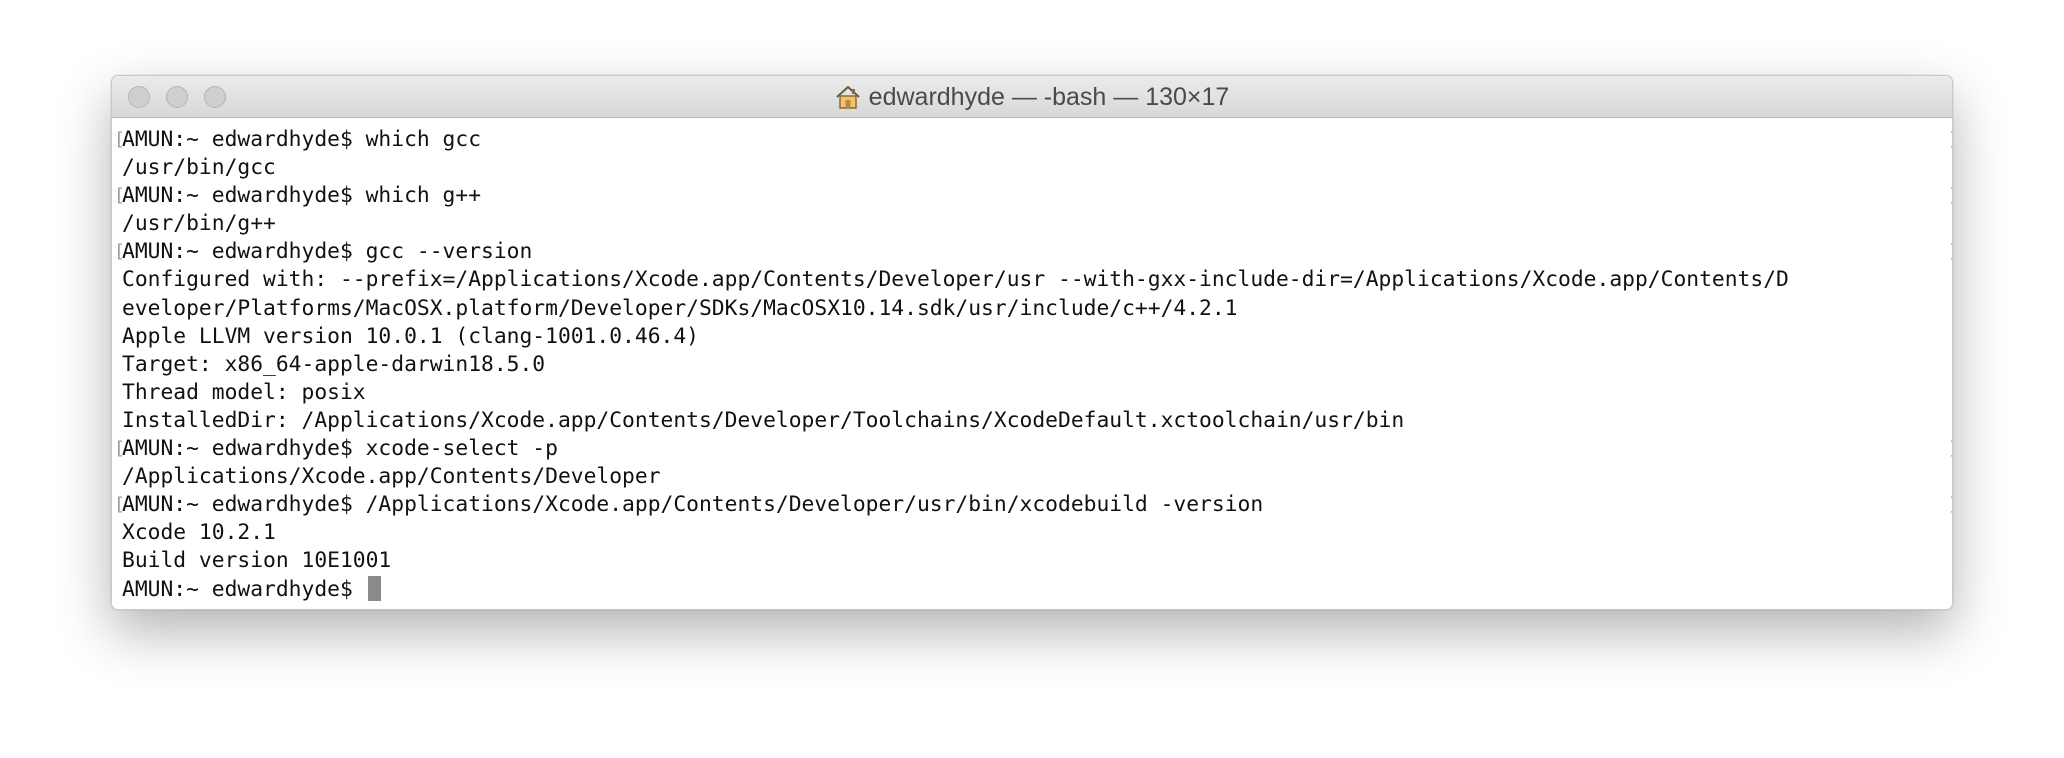  Describe the element at coordinates (1037, 589) in the screenshot. I see `terminal-current-line: AMUN:~ edwardhyde$` at that location.